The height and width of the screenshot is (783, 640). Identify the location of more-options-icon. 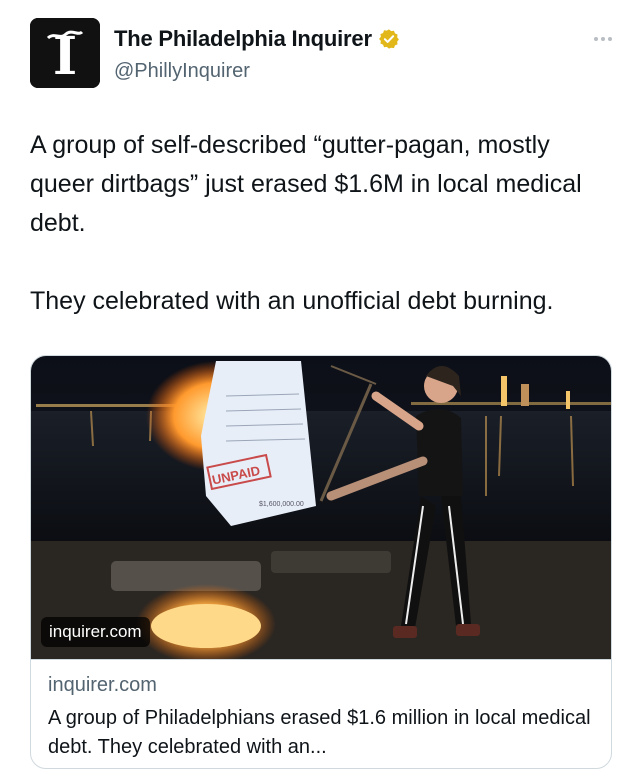
(607, 36).